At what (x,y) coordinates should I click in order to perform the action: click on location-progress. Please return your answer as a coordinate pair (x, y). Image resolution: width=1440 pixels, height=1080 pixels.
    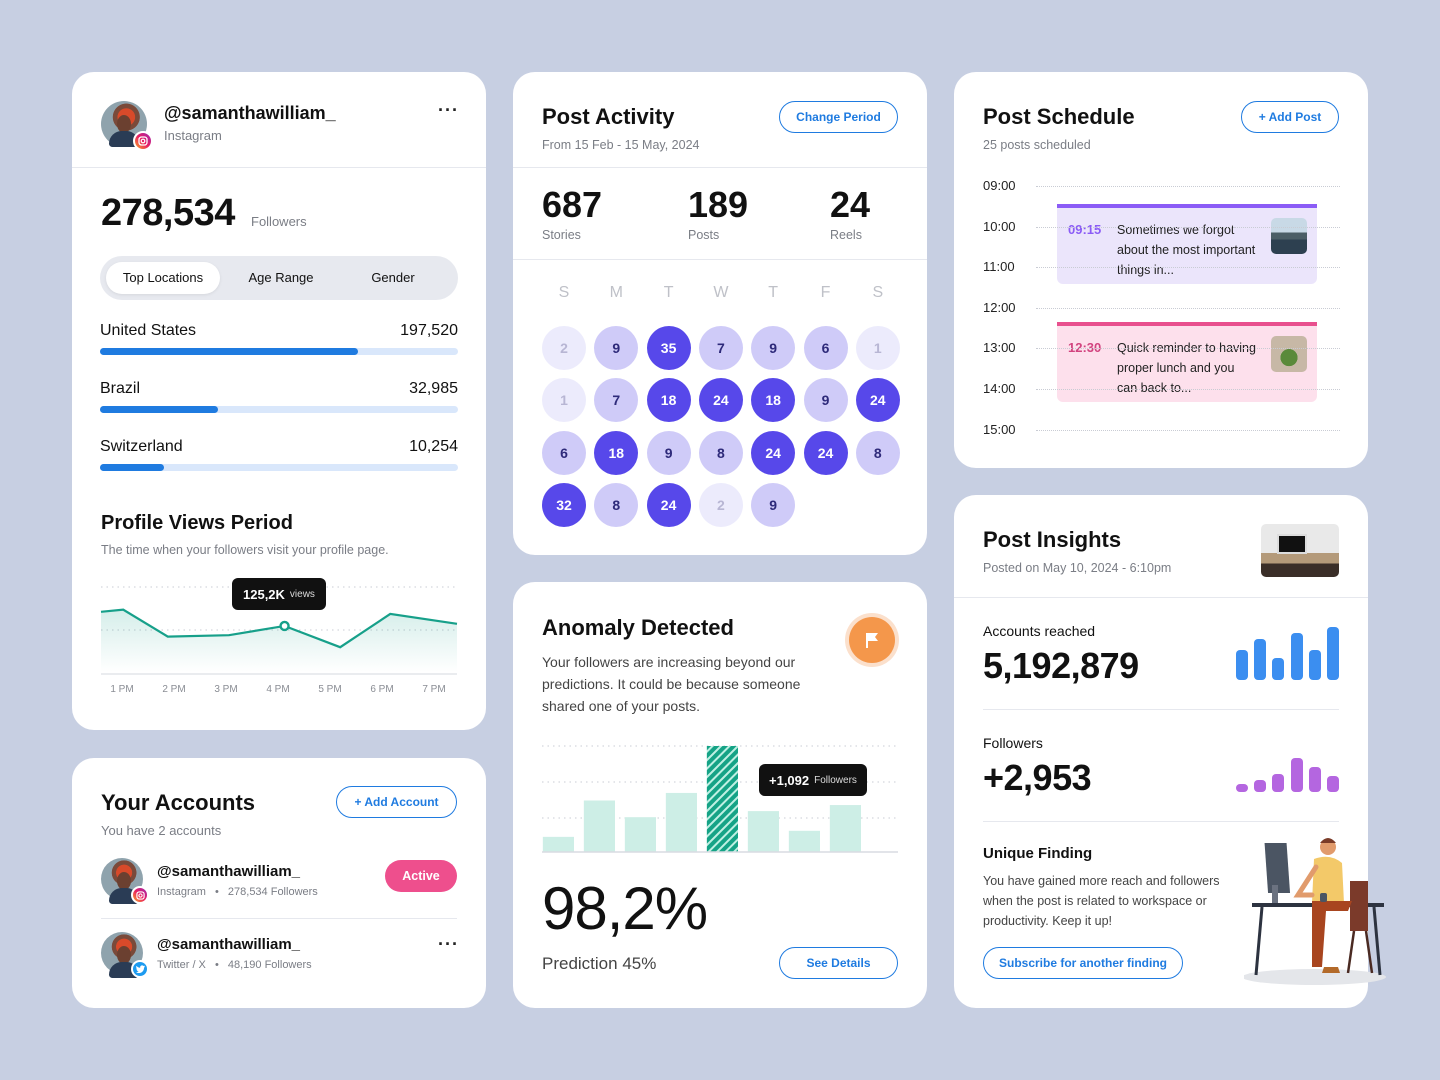
    Looking at the image, I should click on (279, 467).